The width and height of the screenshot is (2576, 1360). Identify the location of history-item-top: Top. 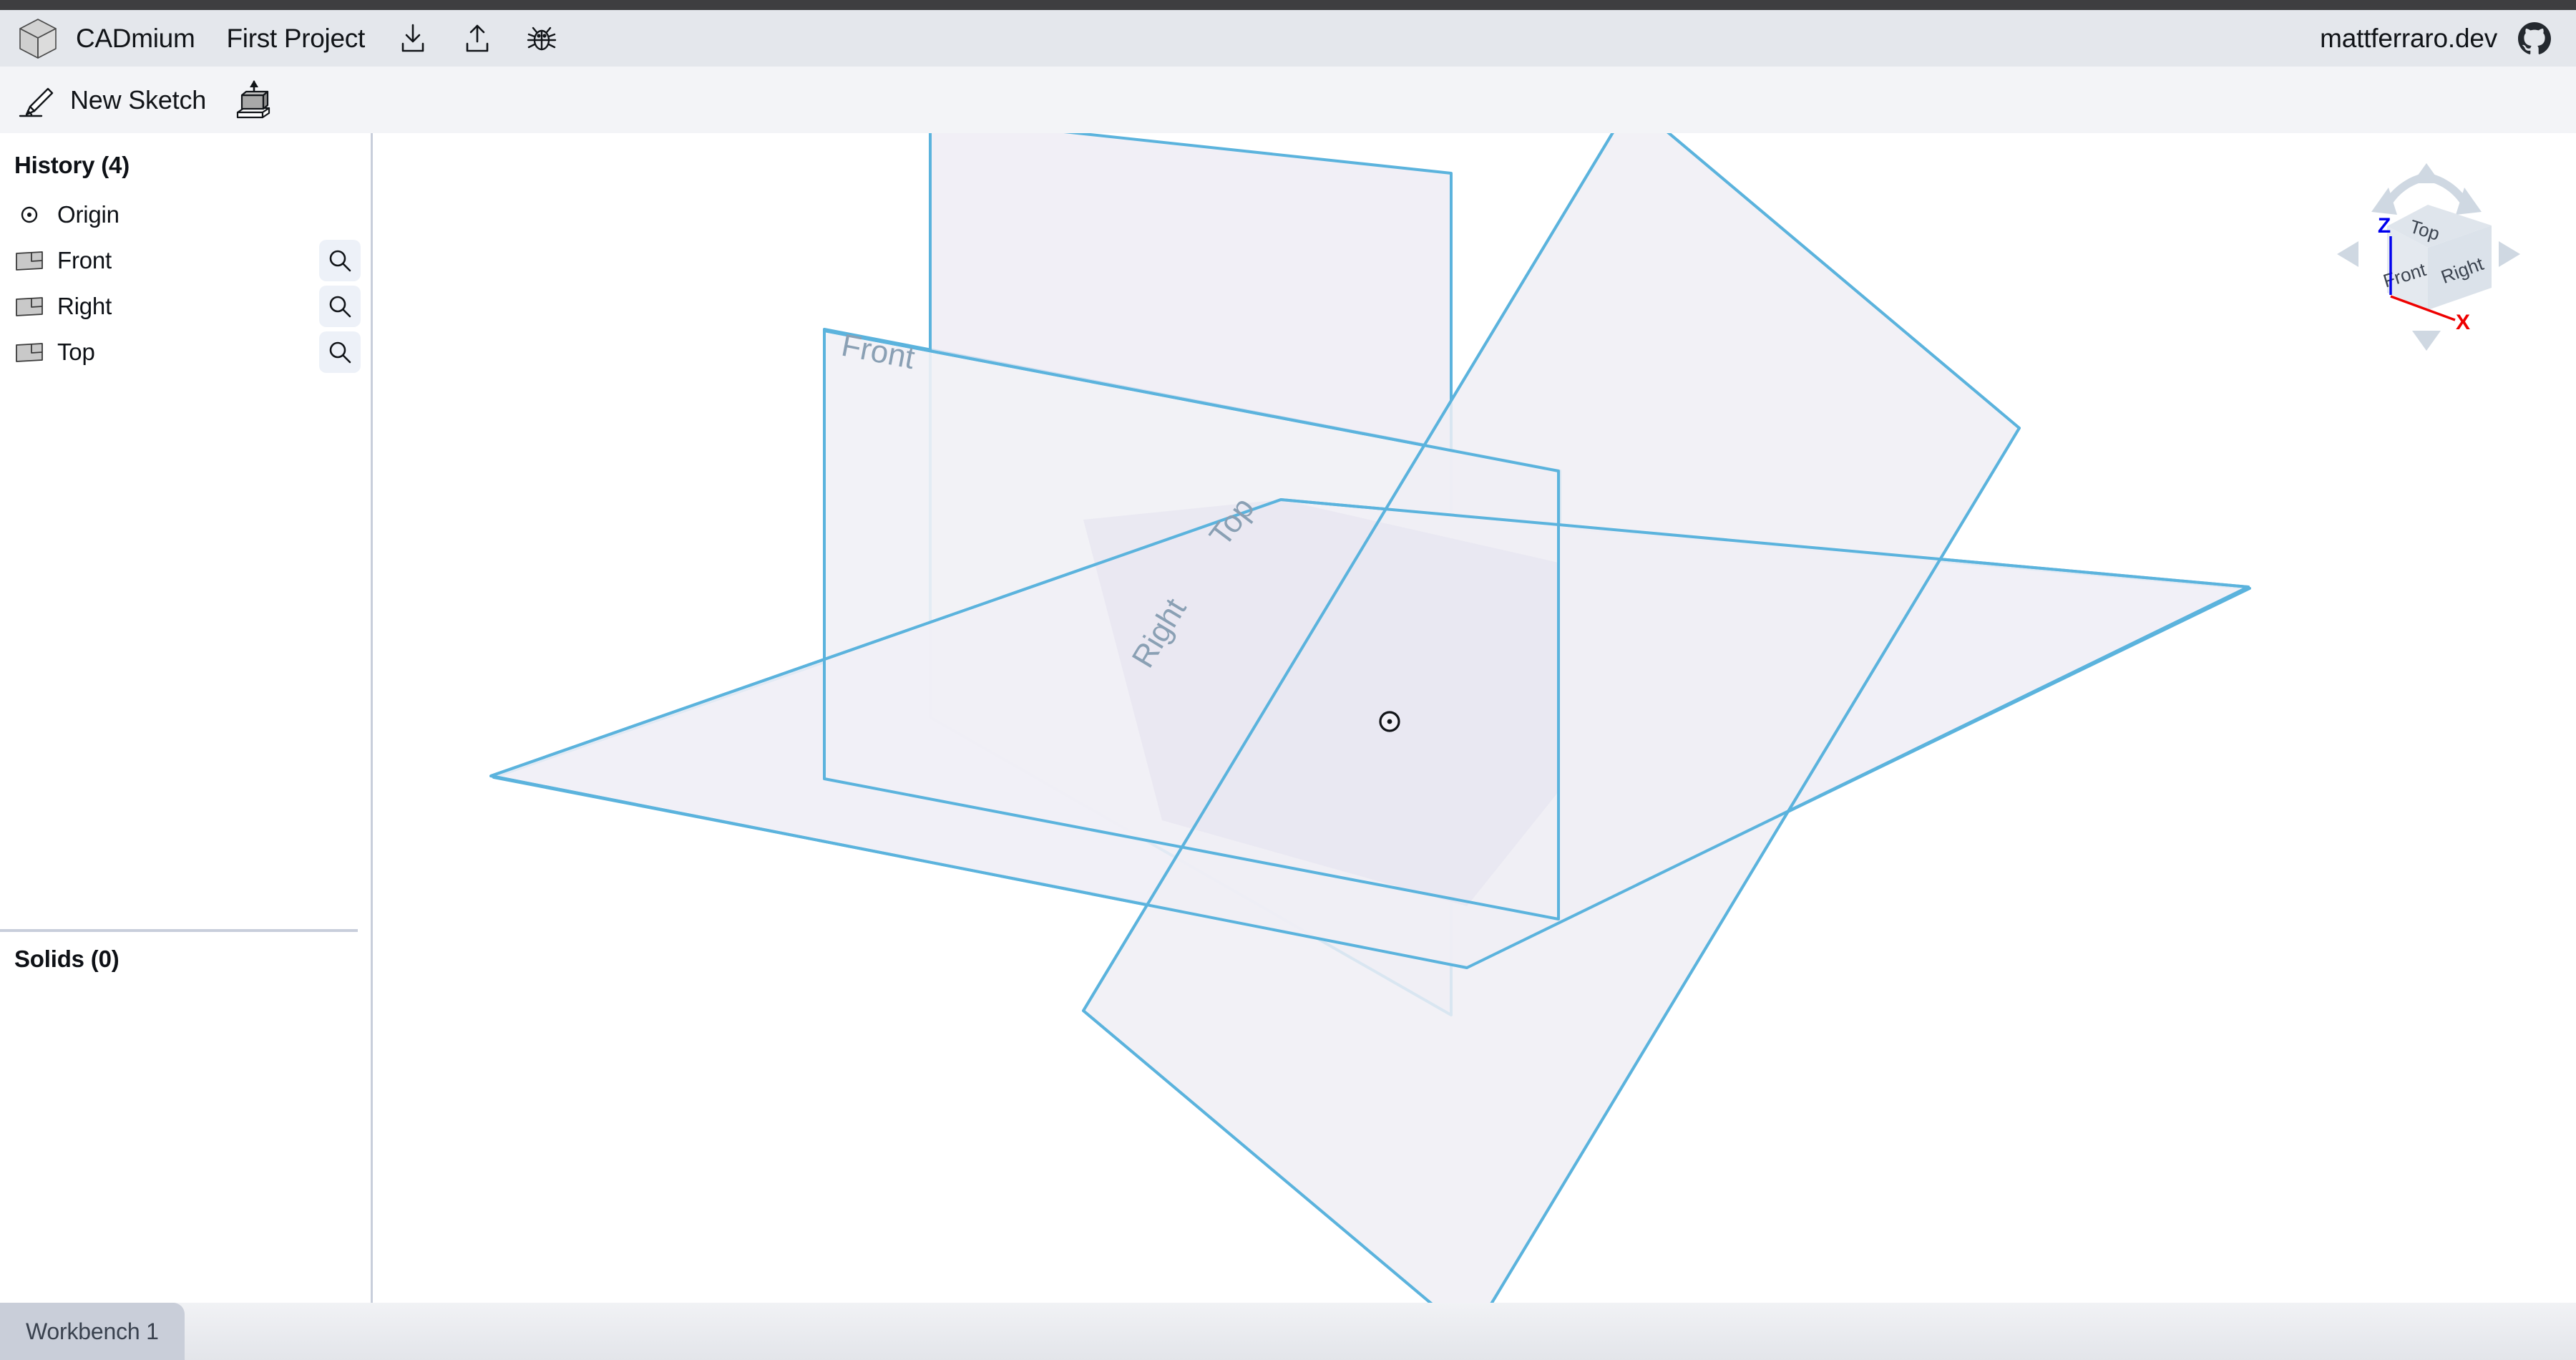
(185, 352).